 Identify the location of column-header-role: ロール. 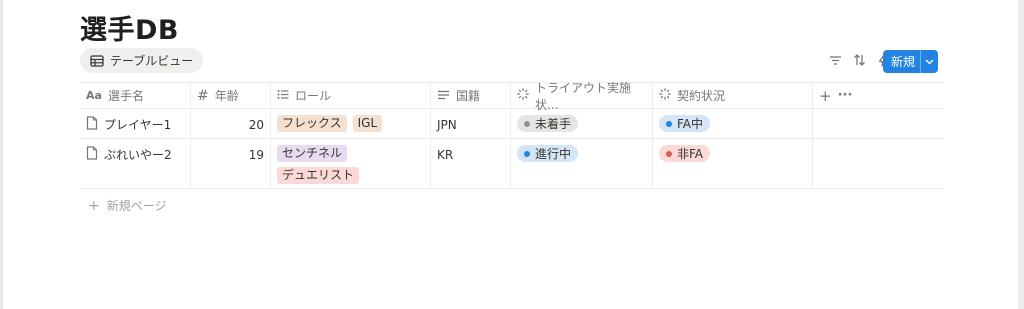
(351, 95).